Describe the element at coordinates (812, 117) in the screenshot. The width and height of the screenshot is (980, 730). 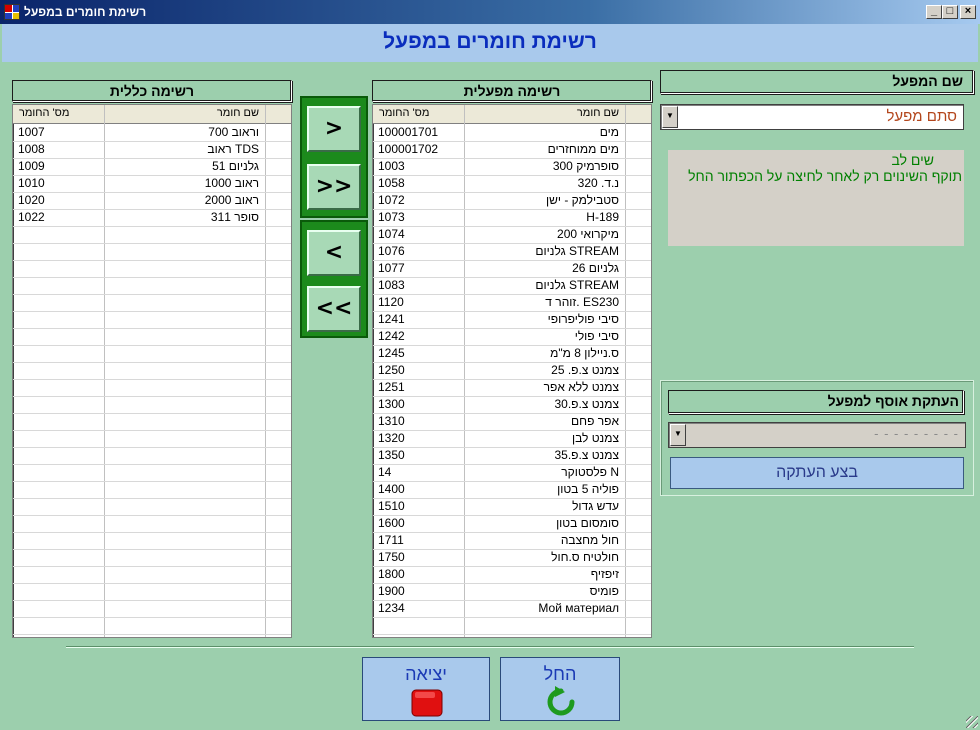
I see `factory-select: ▼ סתם מפעל` at that location.